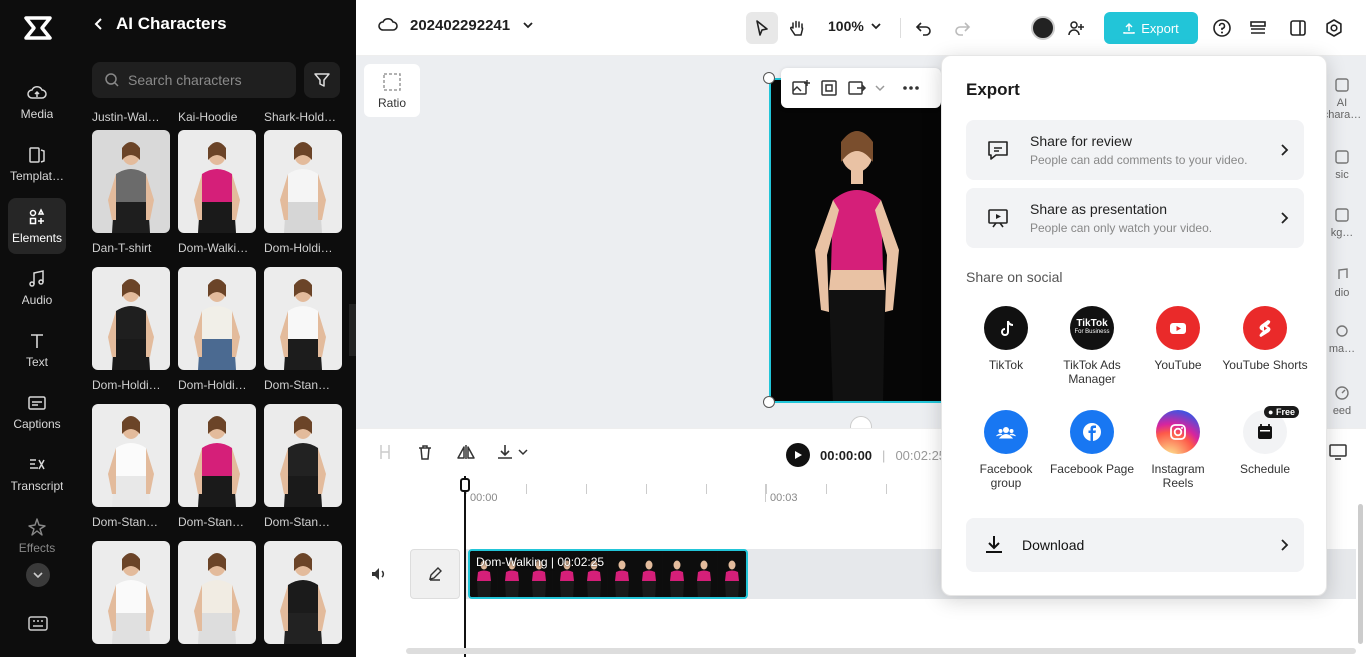  Describe the element at coordinates (38, 624) in the screenshot. I see `keyboard-icon` at that location.